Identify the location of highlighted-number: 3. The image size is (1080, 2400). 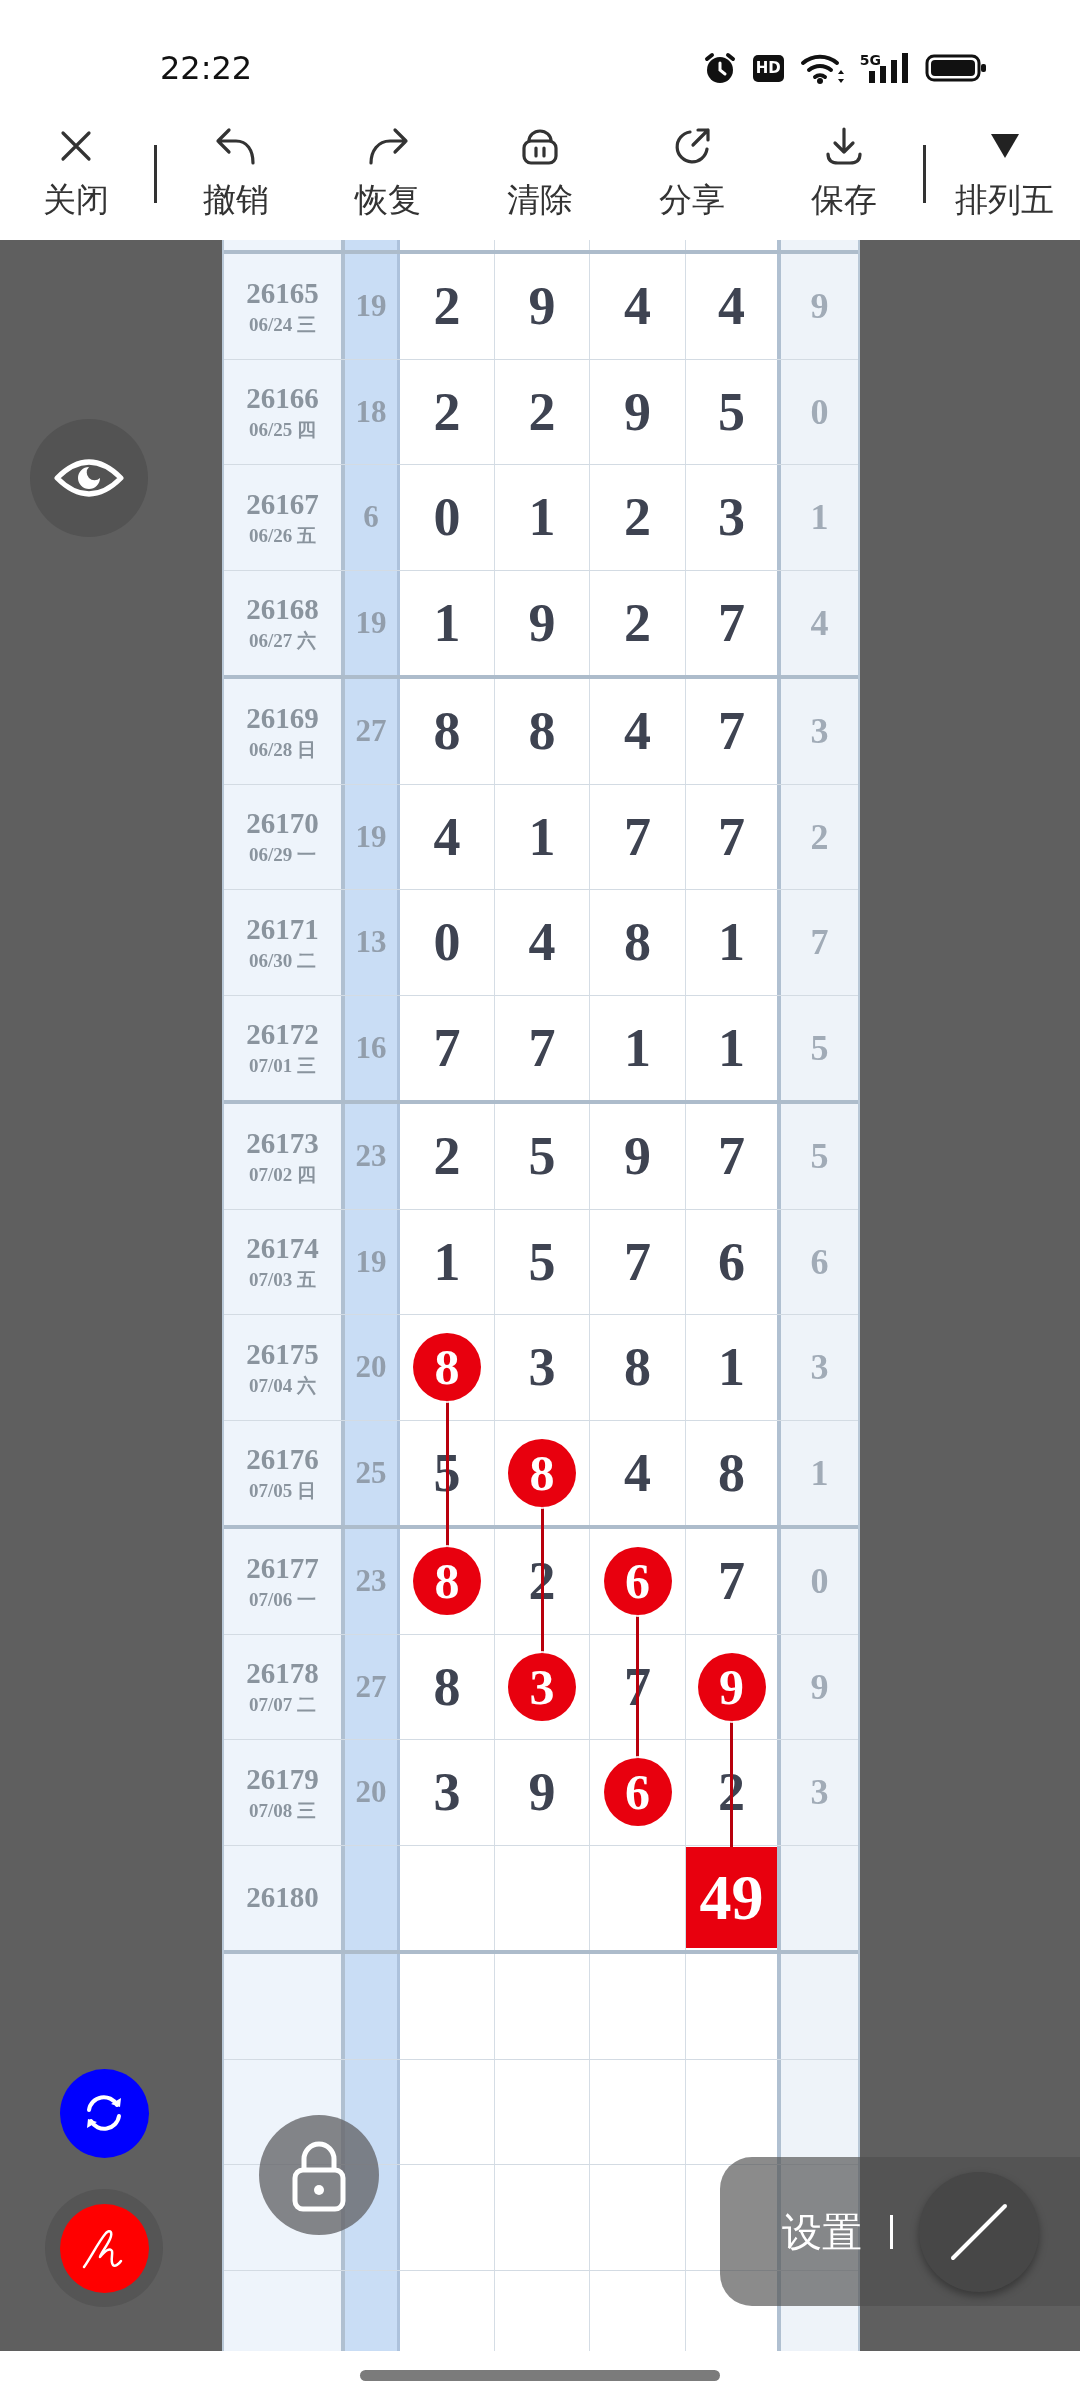
(542, 1686).